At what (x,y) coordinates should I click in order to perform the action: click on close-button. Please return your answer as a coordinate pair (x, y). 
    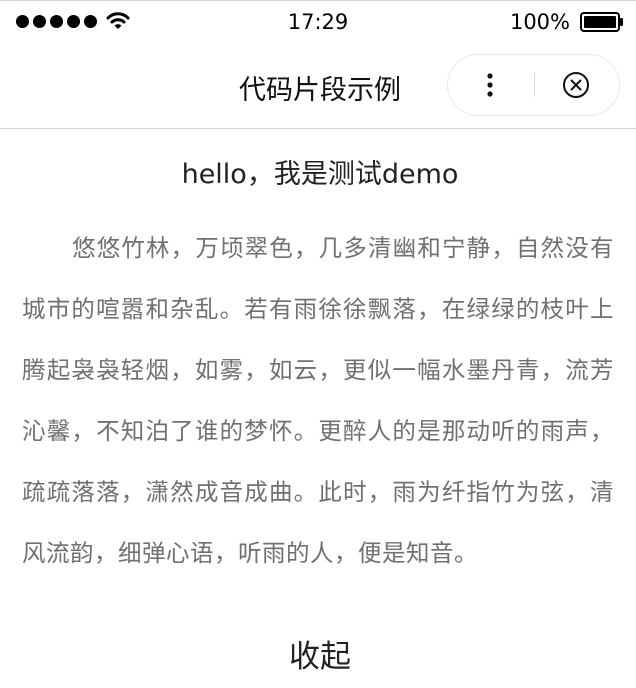
    Looking at the image, I should click on (577, 85).